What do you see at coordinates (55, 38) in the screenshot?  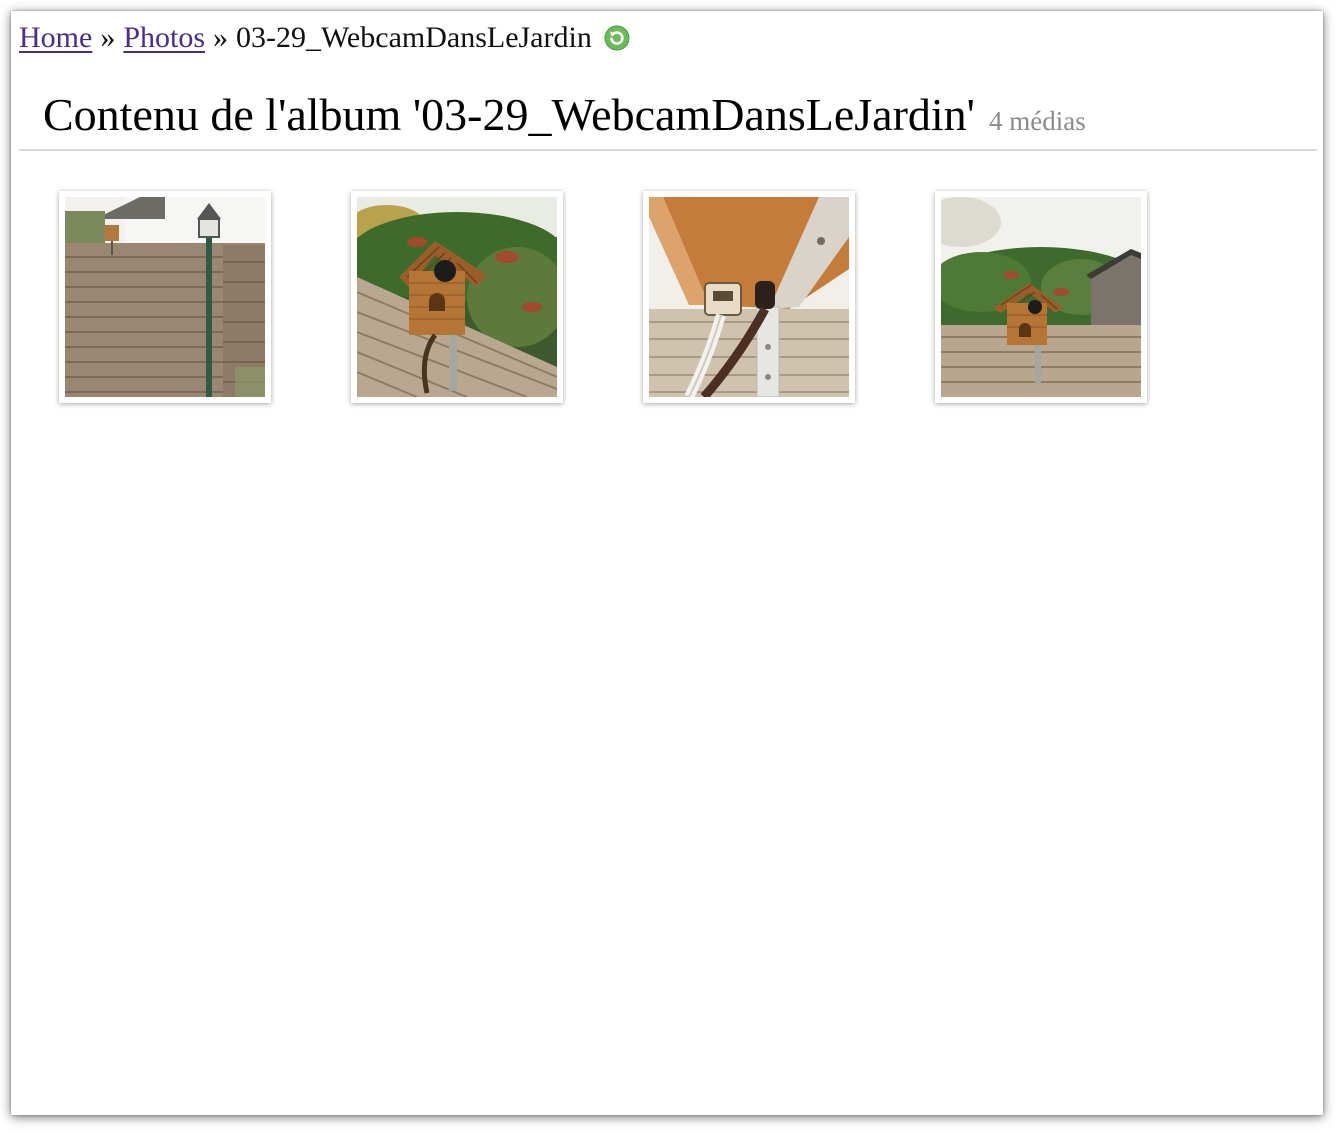 I see `breadcrumb-home-link: Home` at bounding box center [55, 38].